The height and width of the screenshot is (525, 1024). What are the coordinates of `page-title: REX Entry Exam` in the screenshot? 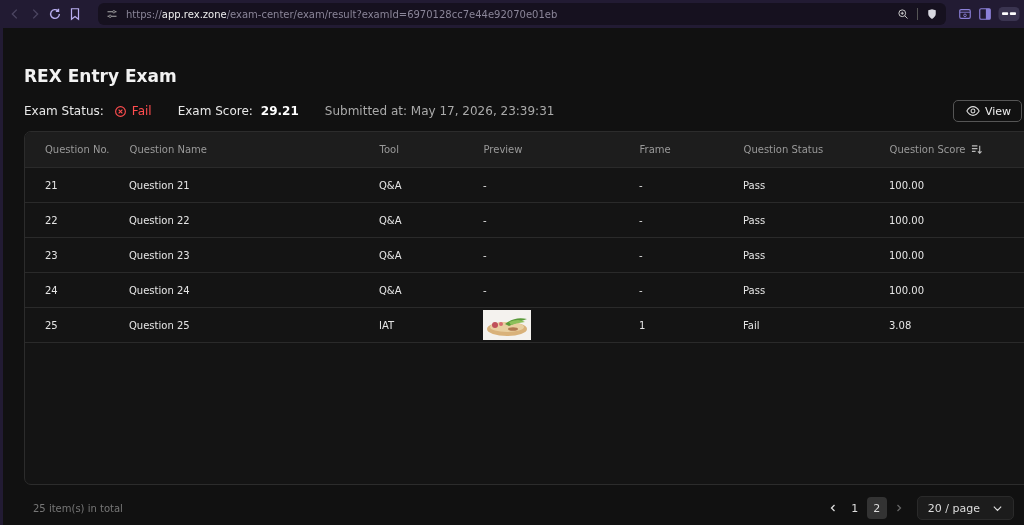 It's located at (101, 76).